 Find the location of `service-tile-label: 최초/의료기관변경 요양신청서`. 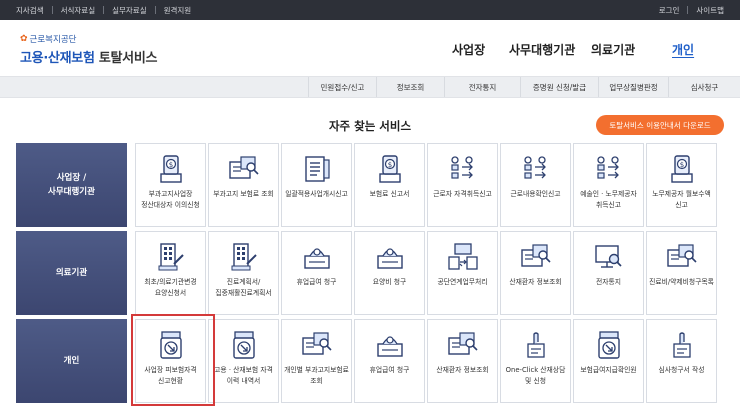

service-tile-label: 최초/의료기관변경 요양신청서 is located at coordinates (170, 287).